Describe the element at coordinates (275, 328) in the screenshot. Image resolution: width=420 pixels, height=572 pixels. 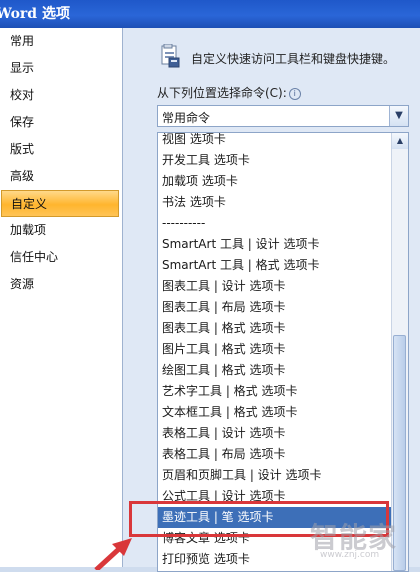
I see `list-item: 图表工具 | 格式 选项卡` at that location.